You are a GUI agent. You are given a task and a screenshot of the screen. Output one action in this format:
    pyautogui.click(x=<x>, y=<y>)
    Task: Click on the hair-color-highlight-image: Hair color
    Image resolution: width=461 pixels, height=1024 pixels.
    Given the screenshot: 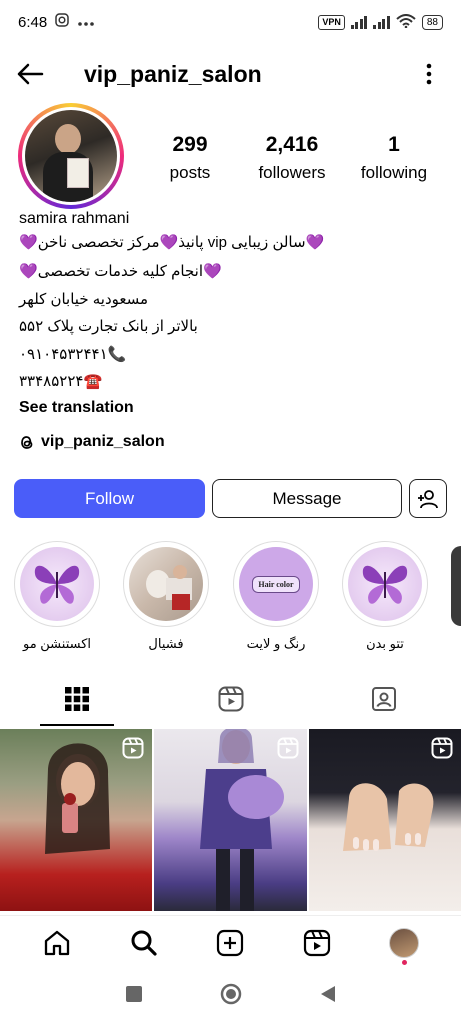 What is the action you would take?
    pyautogui.click(x=276, y=584)
    